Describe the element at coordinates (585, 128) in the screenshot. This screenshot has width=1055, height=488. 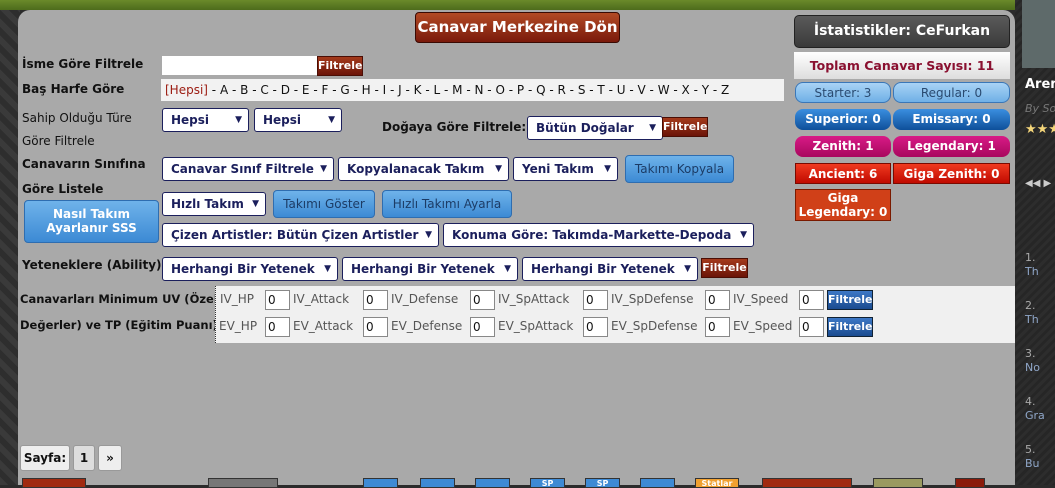
I see `nature-select-value: Bütün Doğalar` at that location.